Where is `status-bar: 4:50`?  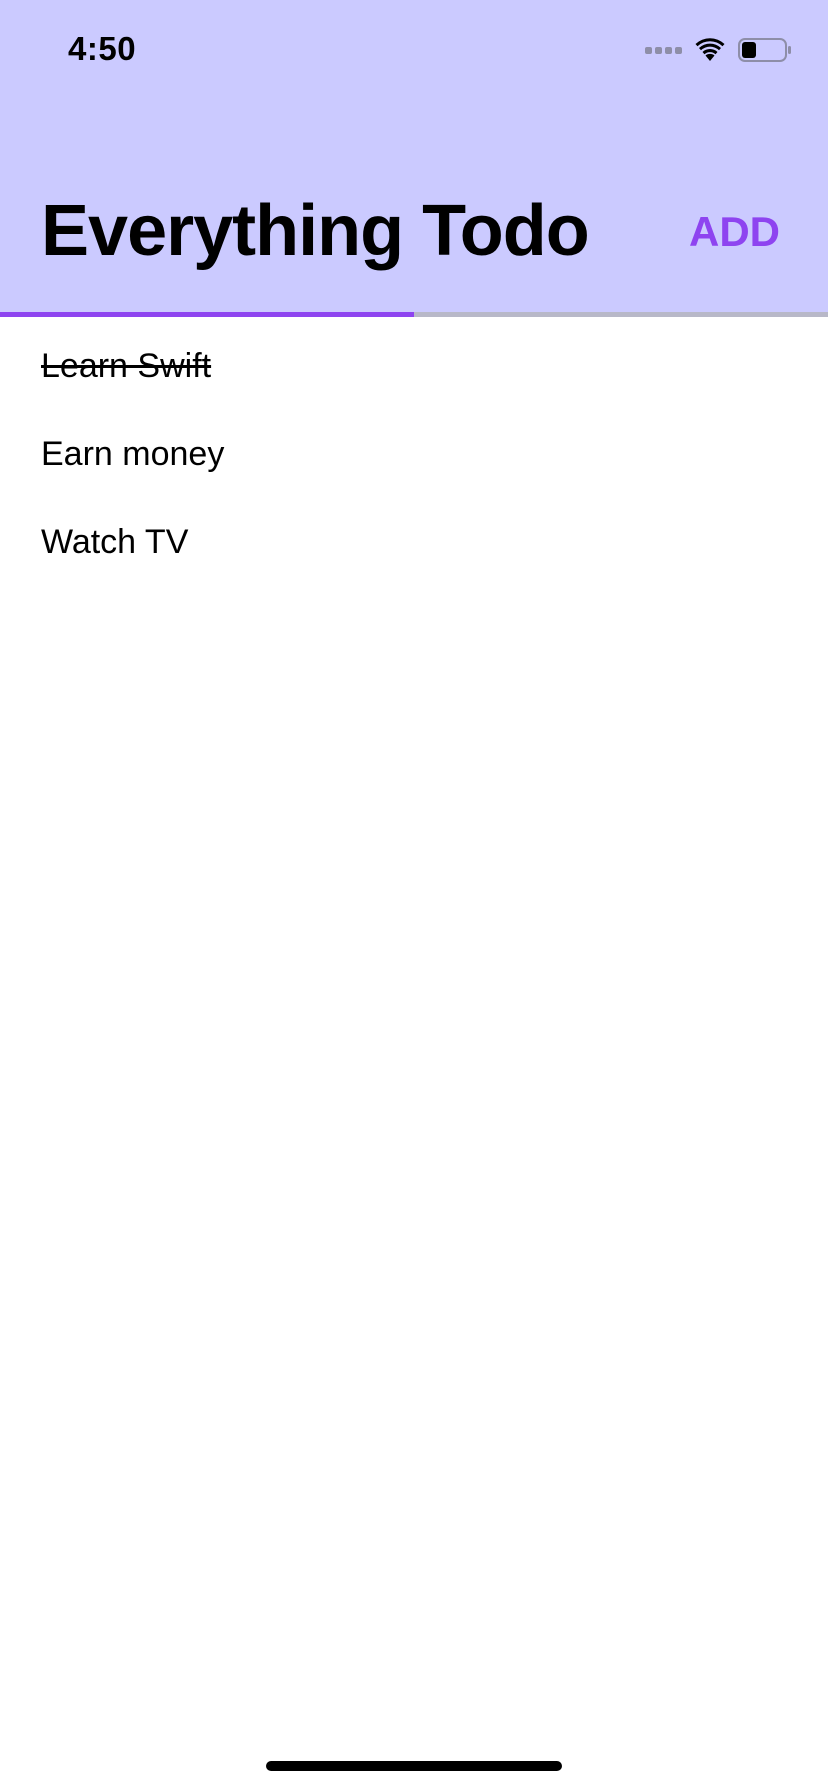
status-bar: 4:50 is located at coordinates (414, 50).